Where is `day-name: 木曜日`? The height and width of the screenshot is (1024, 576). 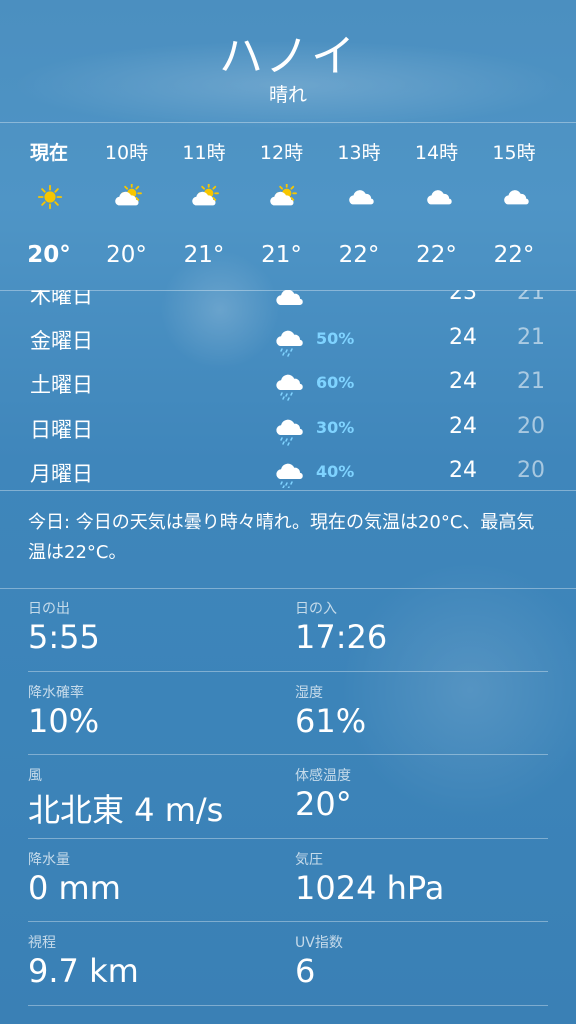 day-name: 木曜日 is located at coordinates (61, 299).